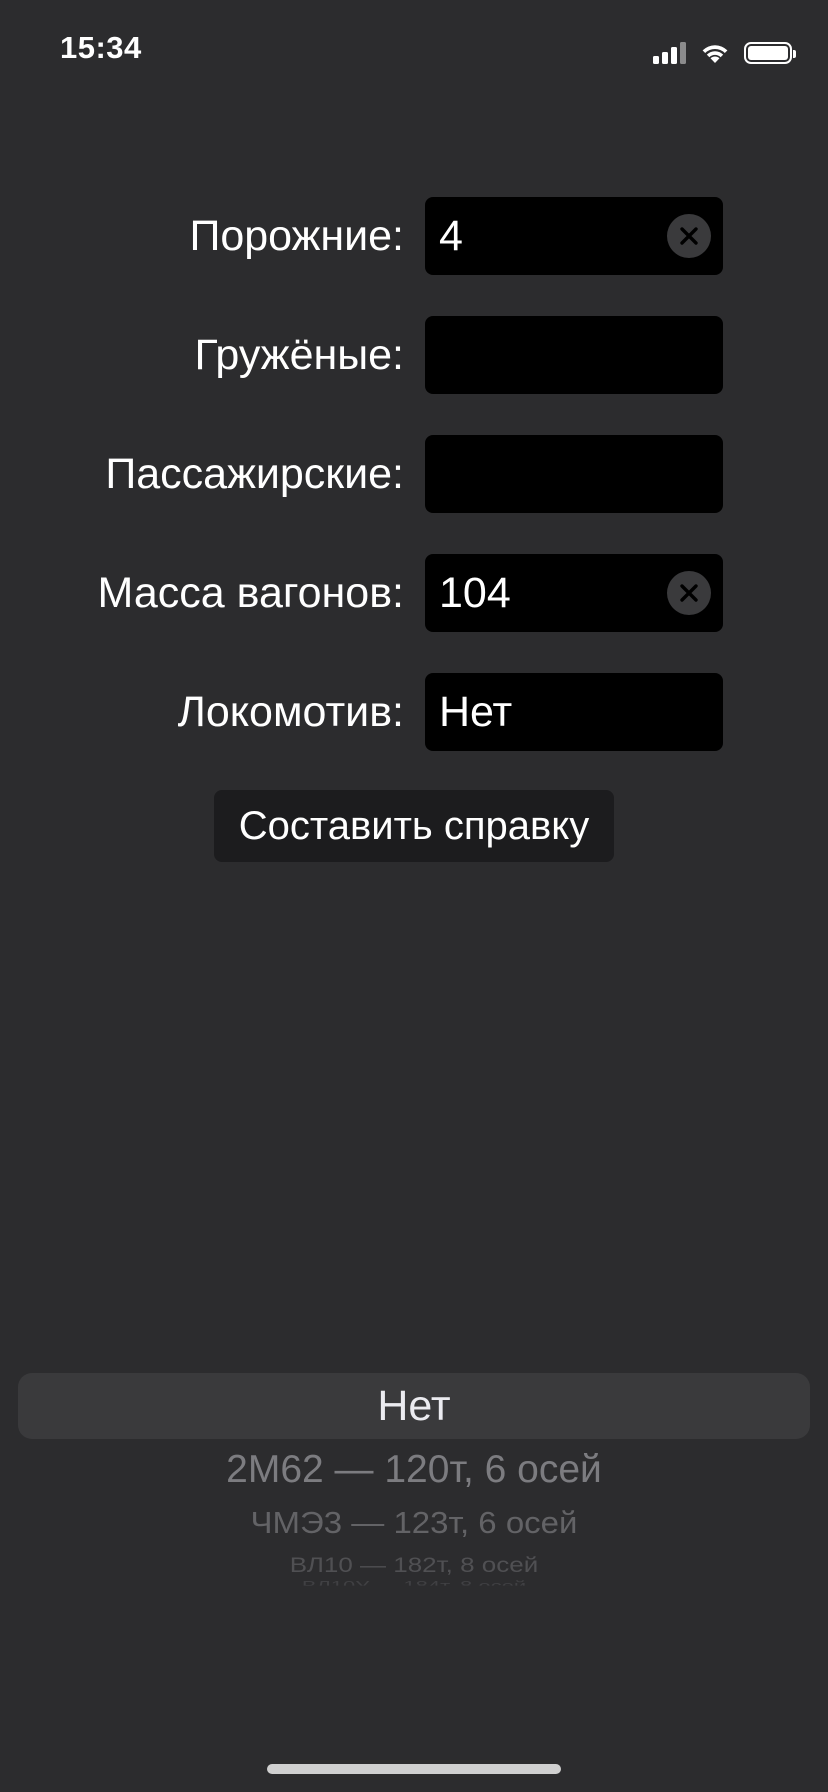 The height and width of the screenshot is (1792, 828). Describe the element at coordinates (414, 355) in the screenshot. I see `form-row-loaded: Гружёные:` at that location.